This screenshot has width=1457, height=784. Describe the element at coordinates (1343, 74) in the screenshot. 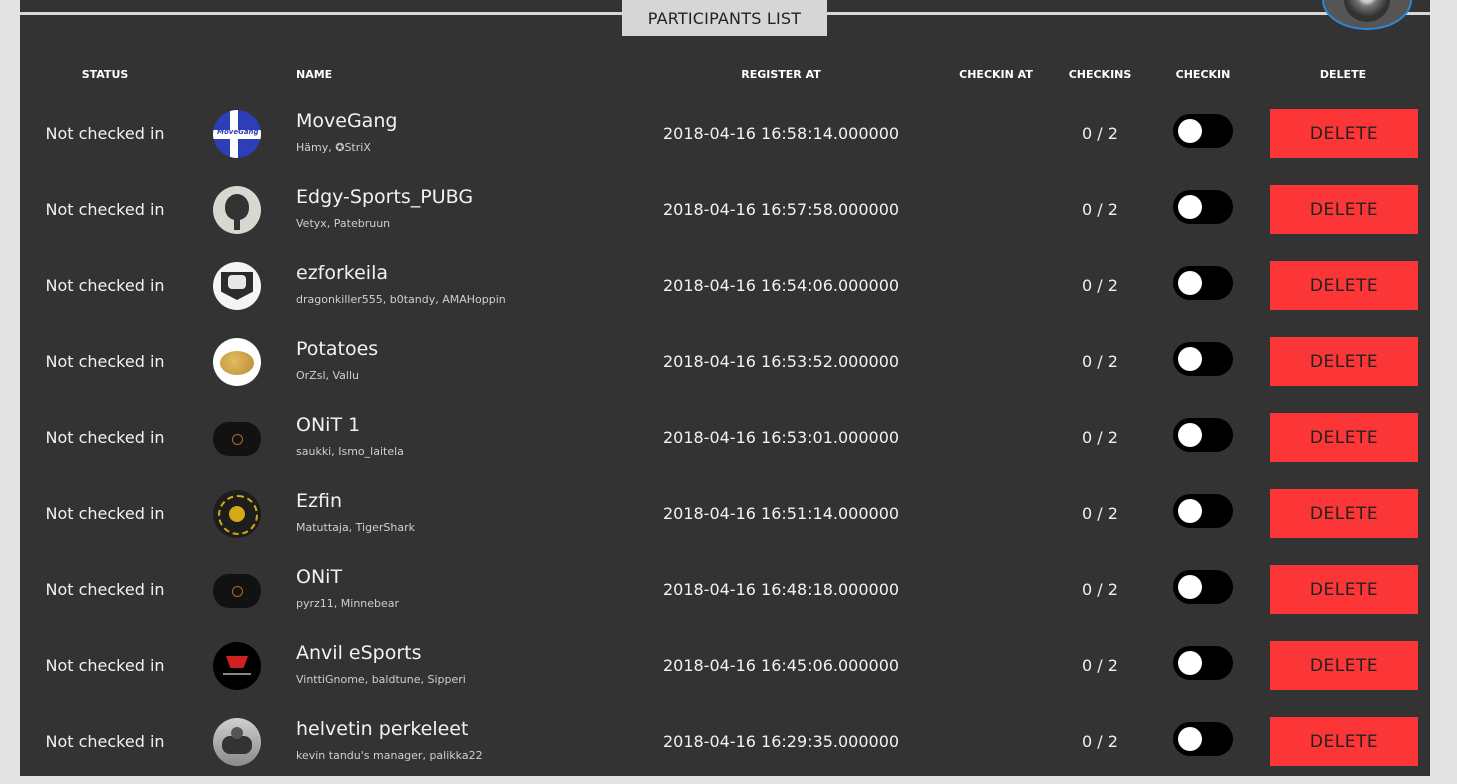

I see `column-header-delete: DELETE` at that location.